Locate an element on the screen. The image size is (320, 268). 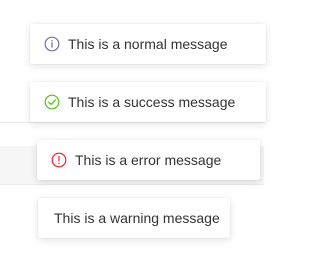
warning-message-text: This is a warning message is located at coordinates (137, 218).